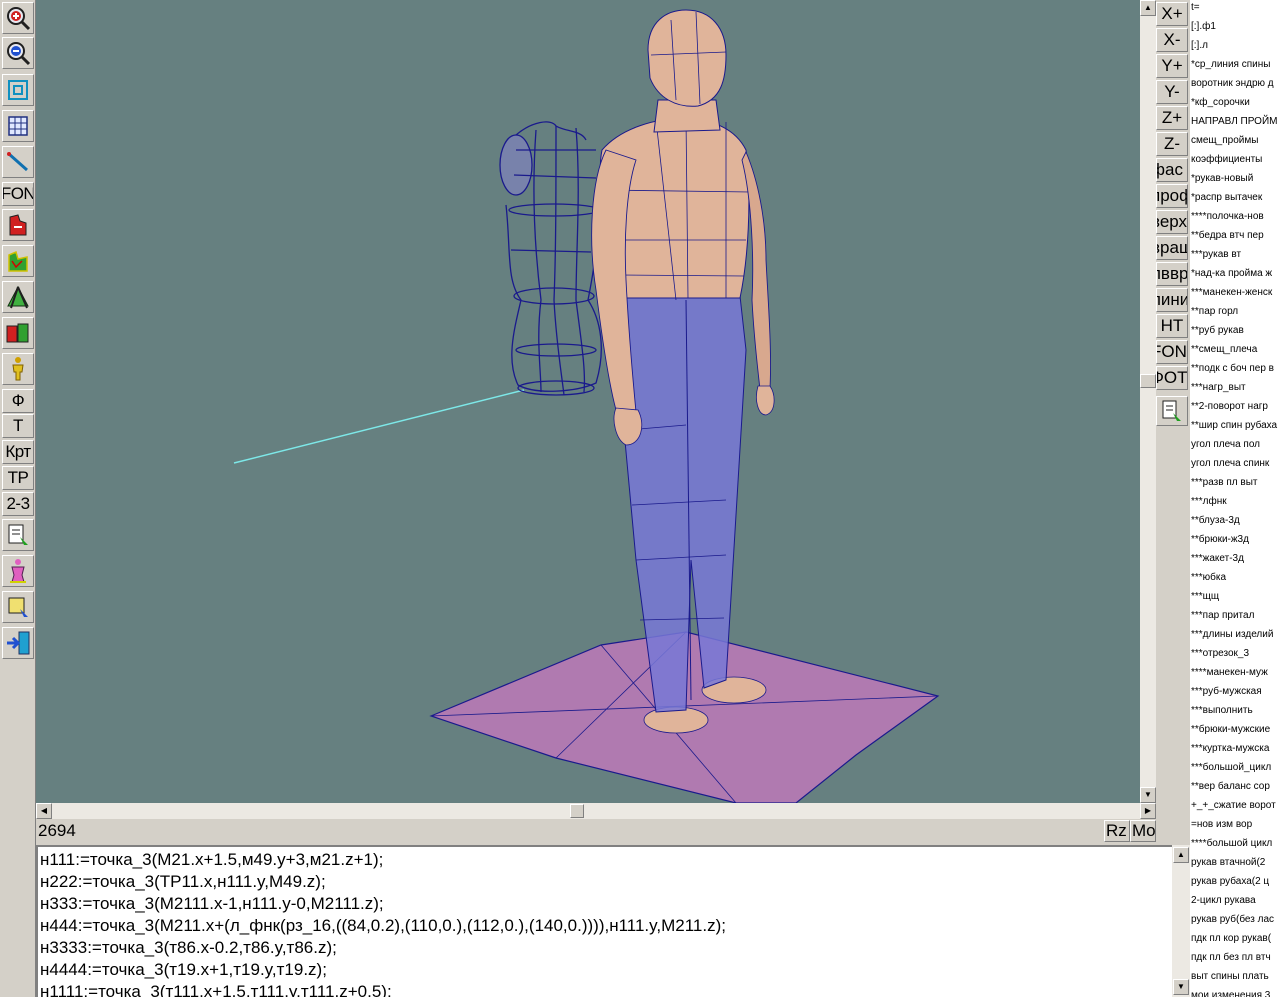 The height and width of the screenshot is (997, 1280). I want to click on procedure-list-item: **руб рукав, so click(1235, 330).